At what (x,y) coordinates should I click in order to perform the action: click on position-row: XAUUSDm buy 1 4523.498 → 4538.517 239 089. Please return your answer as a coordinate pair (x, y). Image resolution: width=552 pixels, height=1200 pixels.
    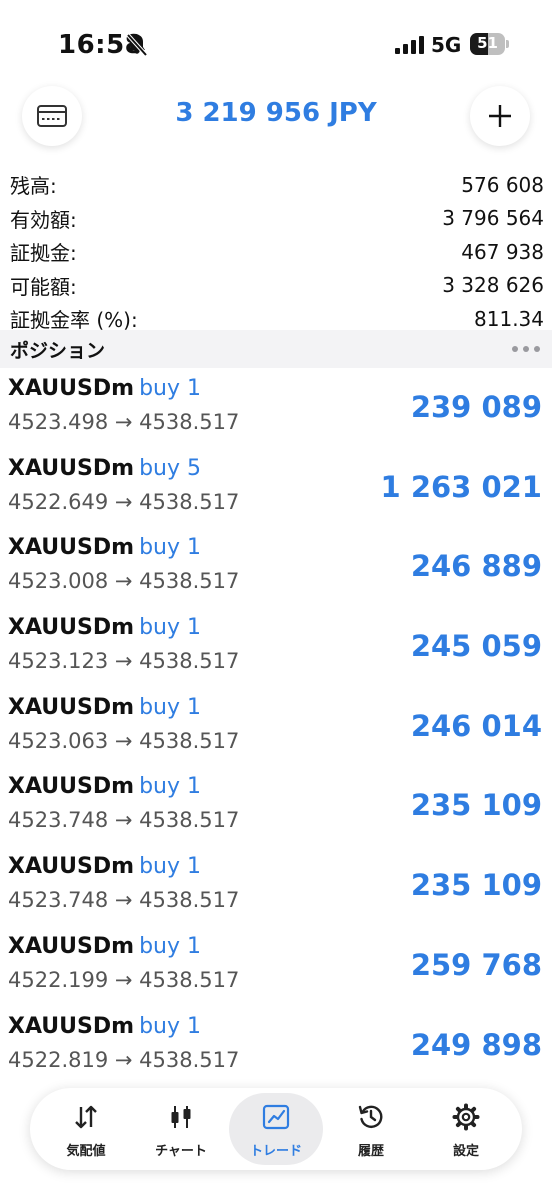
    Looking at the image, I should click on (276, 410).